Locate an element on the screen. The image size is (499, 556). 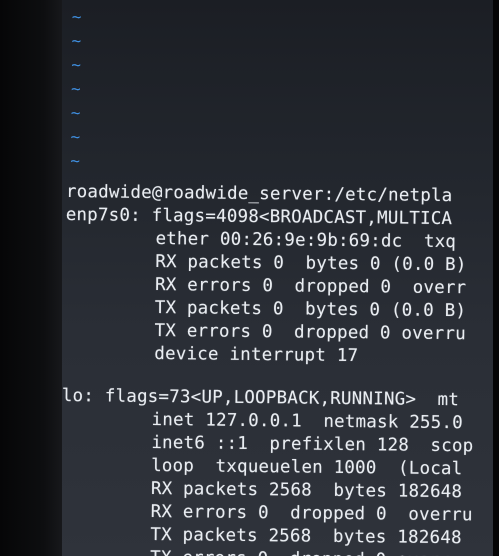
monitor-bezel-right is located at coordinates (496, 278).